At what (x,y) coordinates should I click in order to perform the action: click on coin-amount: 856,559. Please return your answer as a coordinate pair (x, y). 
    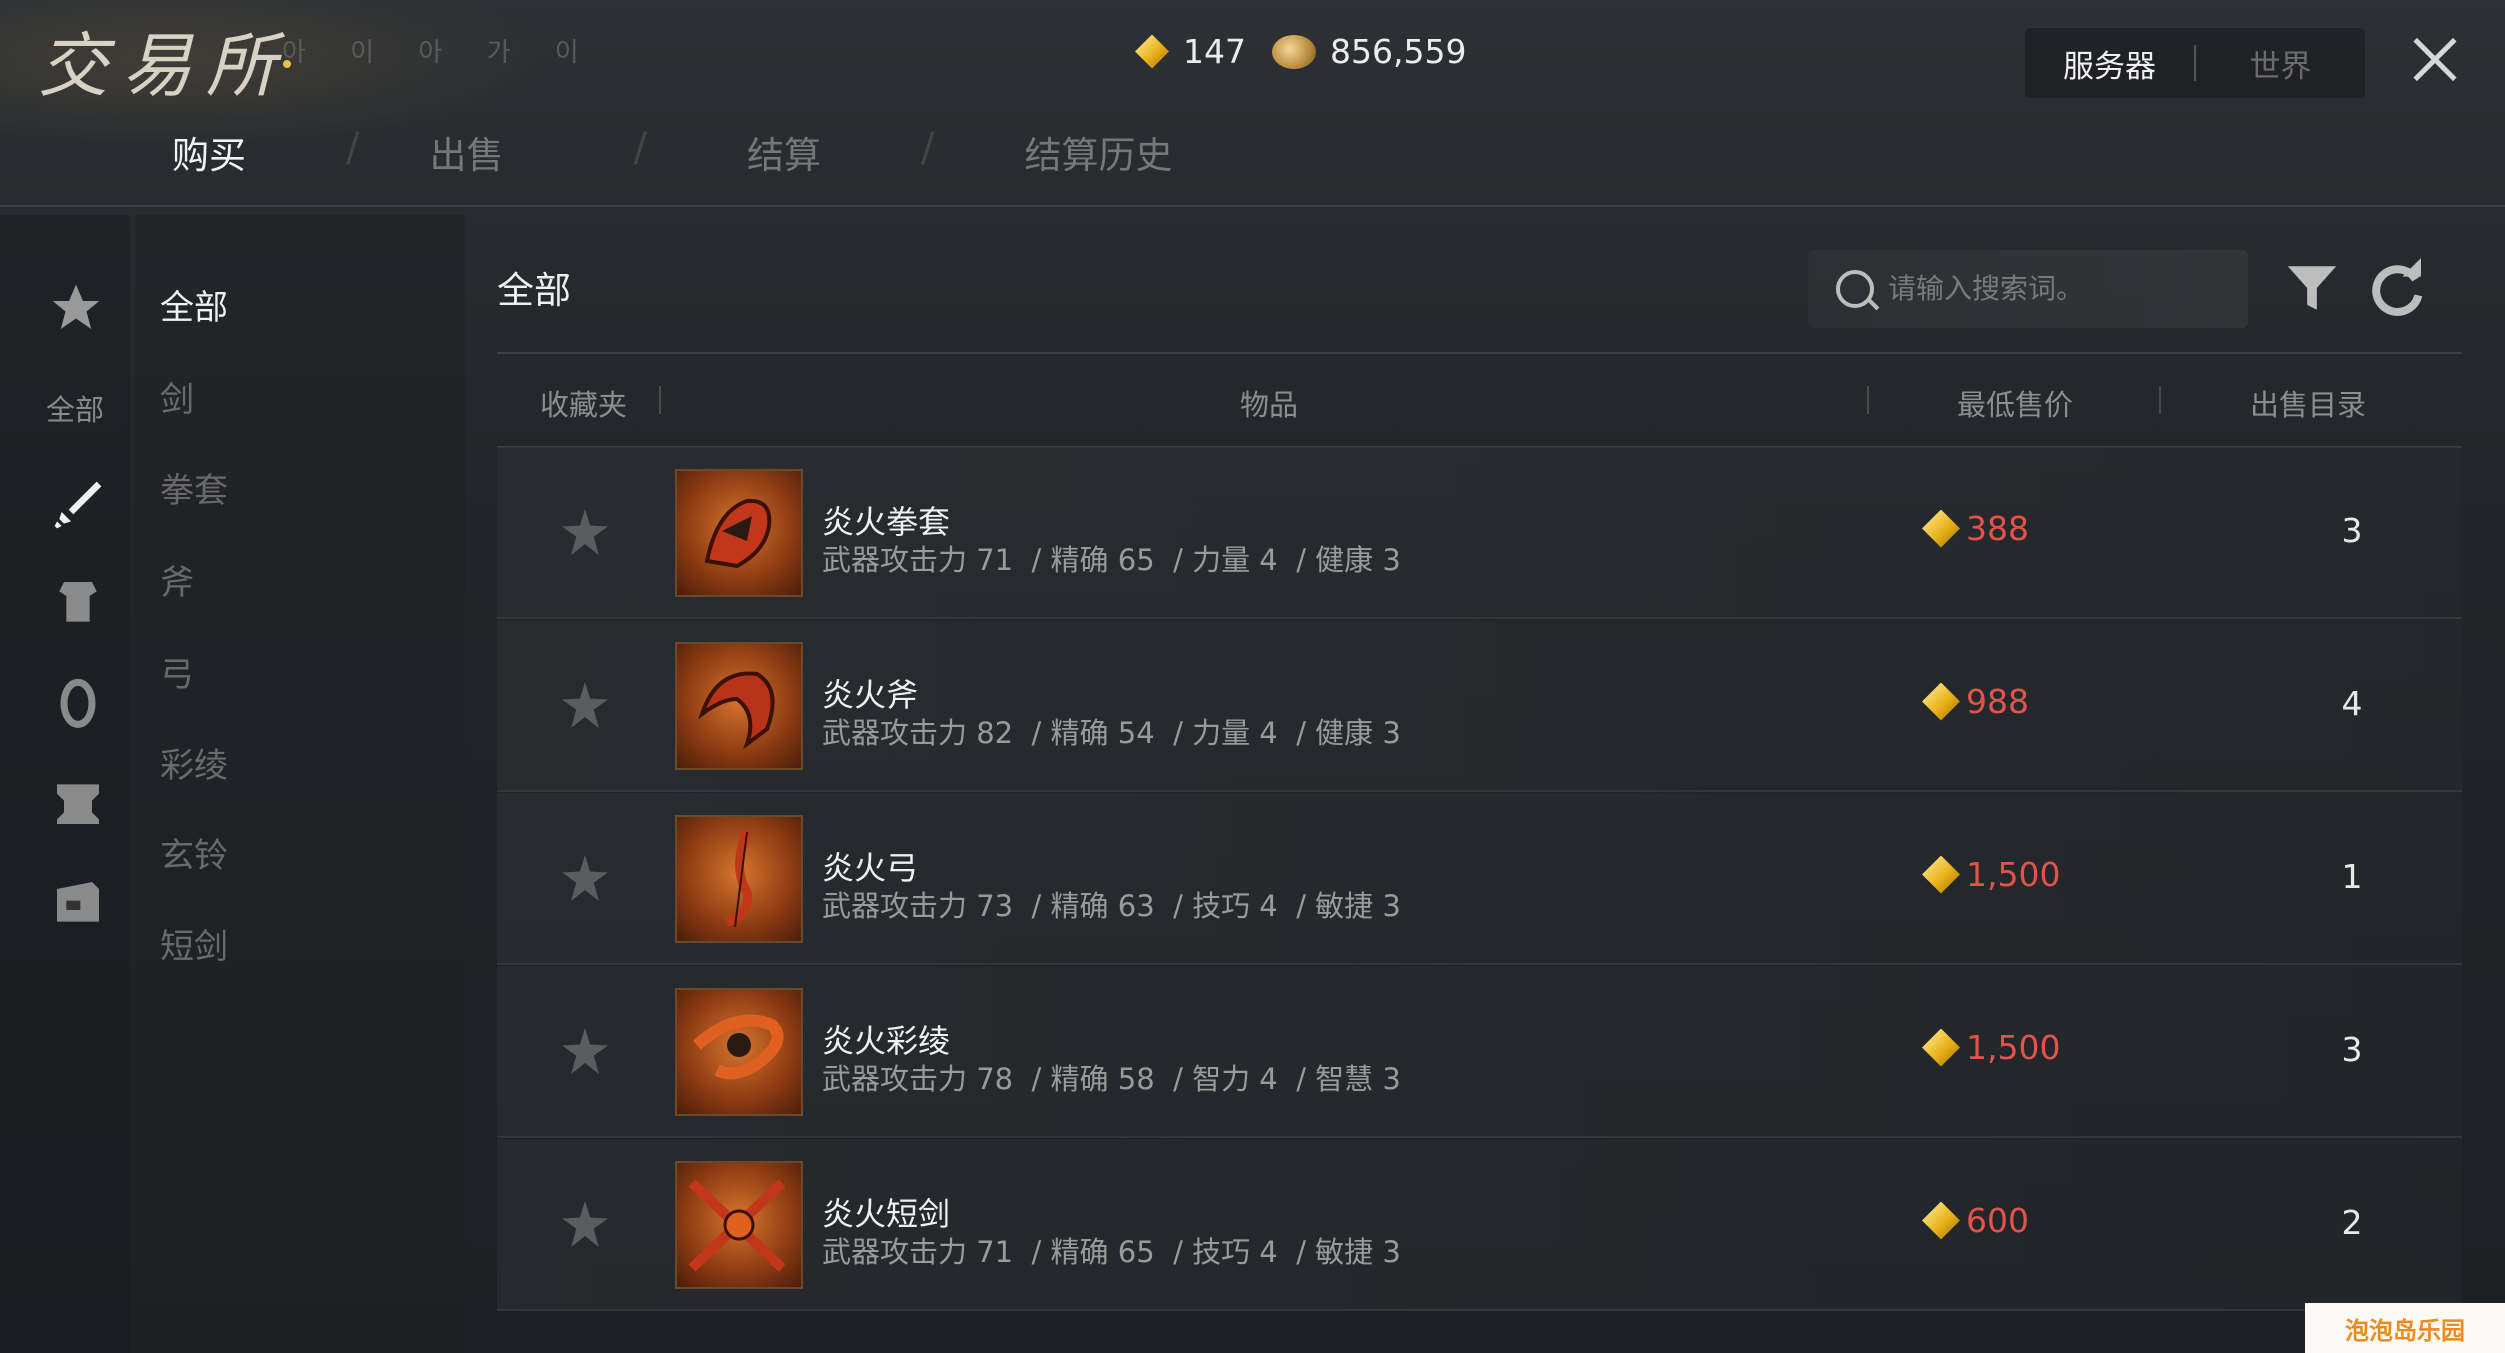
    Looking at the image, I should click on (1398, 51).